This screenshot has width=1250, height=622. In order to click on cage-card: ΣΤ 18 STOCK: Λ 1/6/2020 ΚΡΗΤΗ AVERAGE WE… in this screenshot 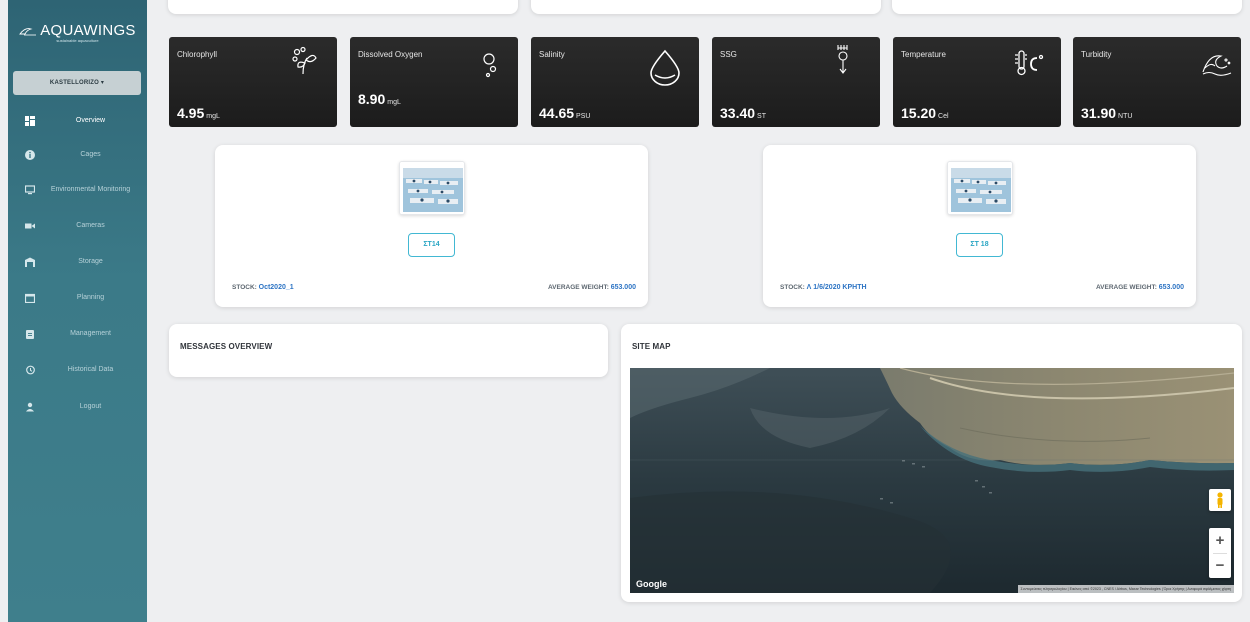, I will do `click(979, 226)`.